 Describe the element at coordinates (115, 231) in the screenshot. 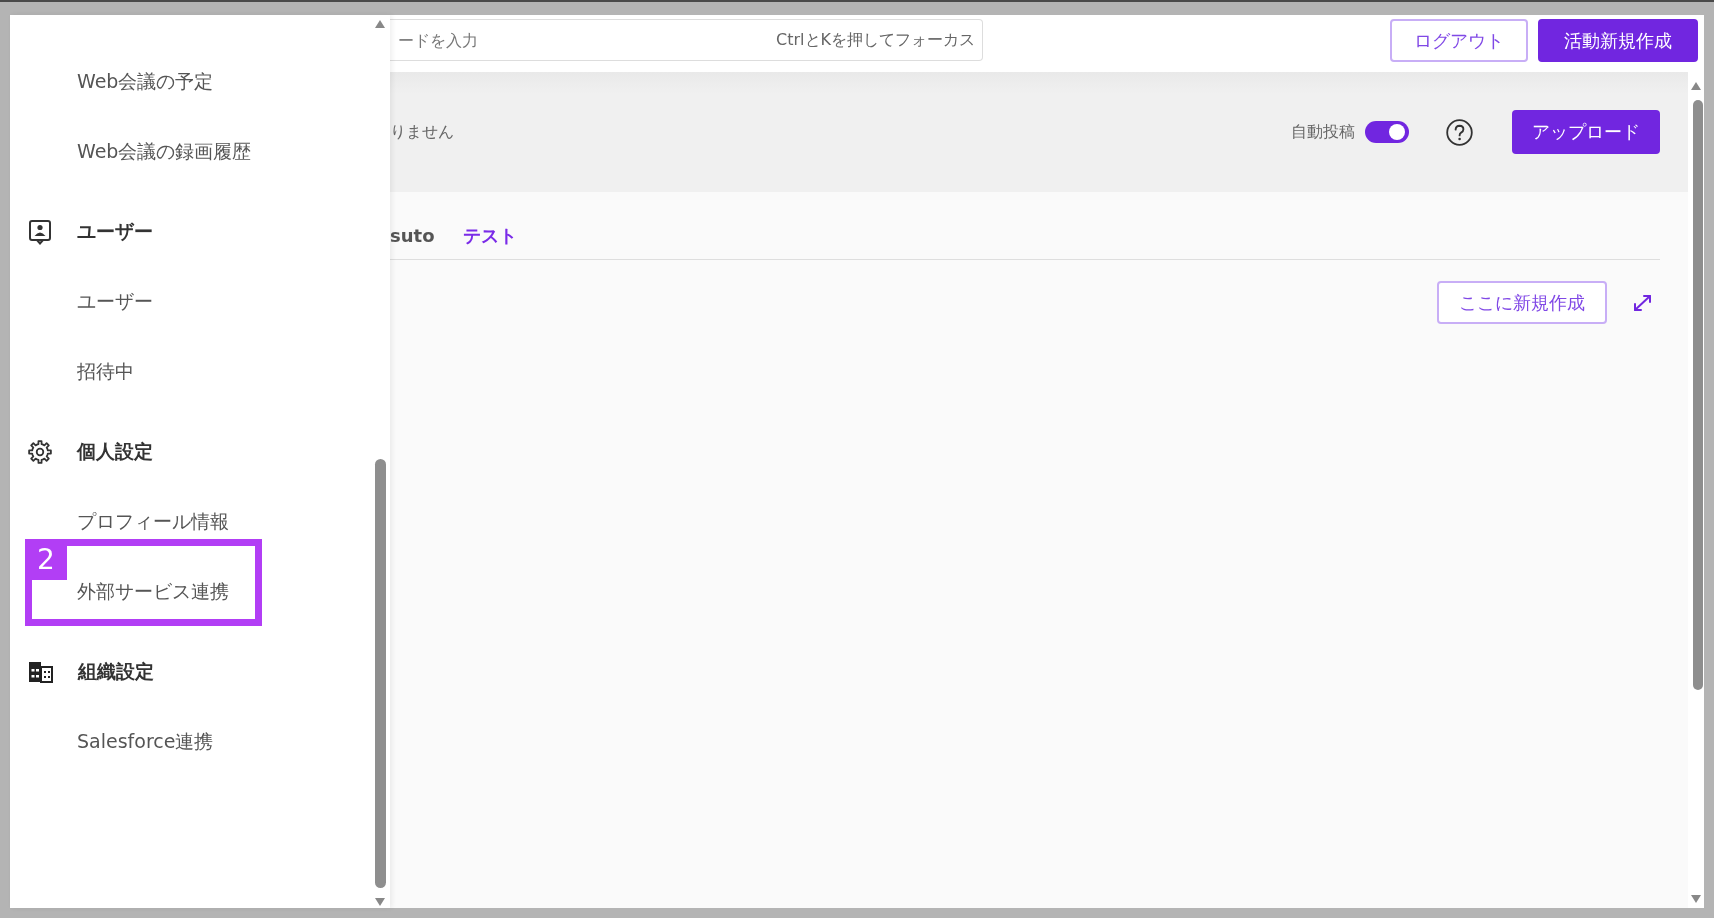

I see `sidebar-section-title: ユーザー` at that location.